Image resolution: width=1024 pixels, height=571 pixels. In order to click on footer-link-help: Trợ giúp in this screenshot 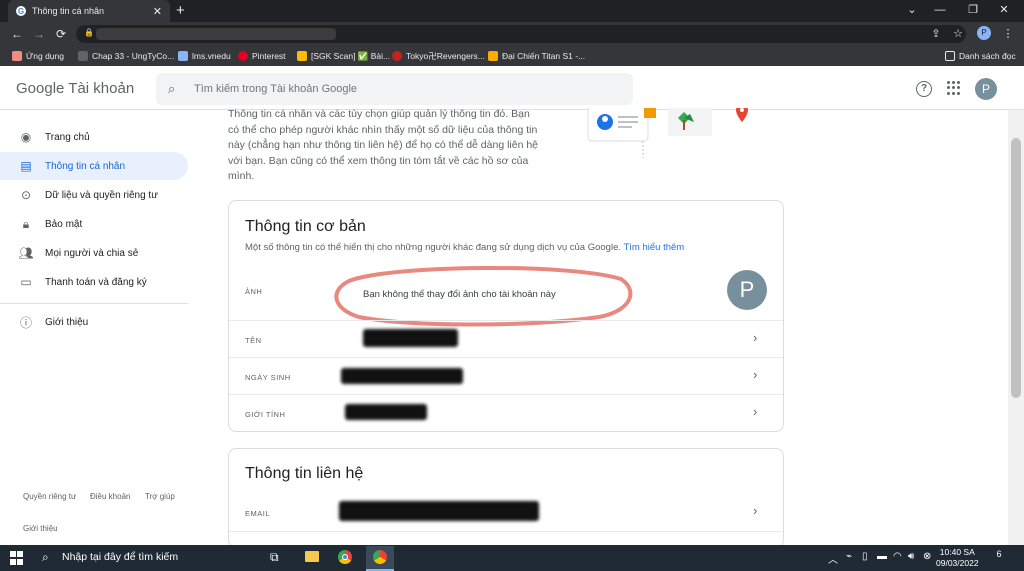, I will do `click(160, 496)`.